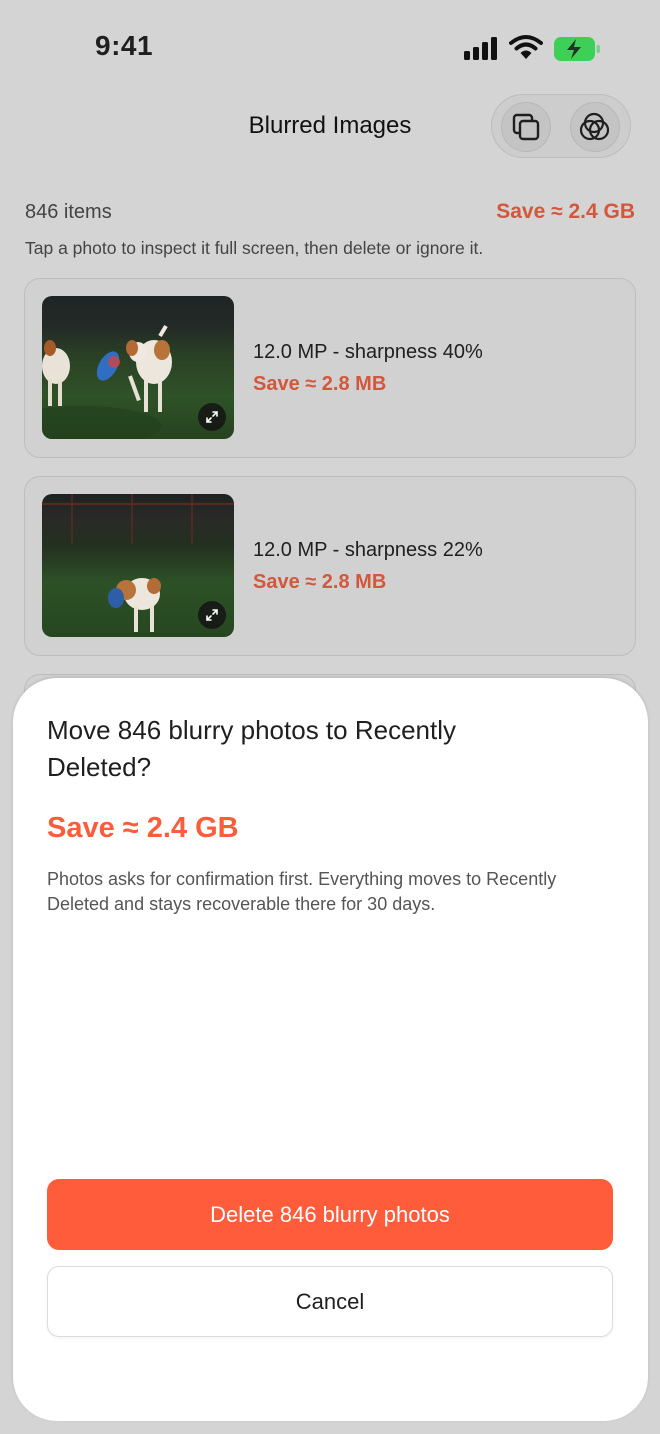  I want to click on status-time: 9:41, so click(124, 45).